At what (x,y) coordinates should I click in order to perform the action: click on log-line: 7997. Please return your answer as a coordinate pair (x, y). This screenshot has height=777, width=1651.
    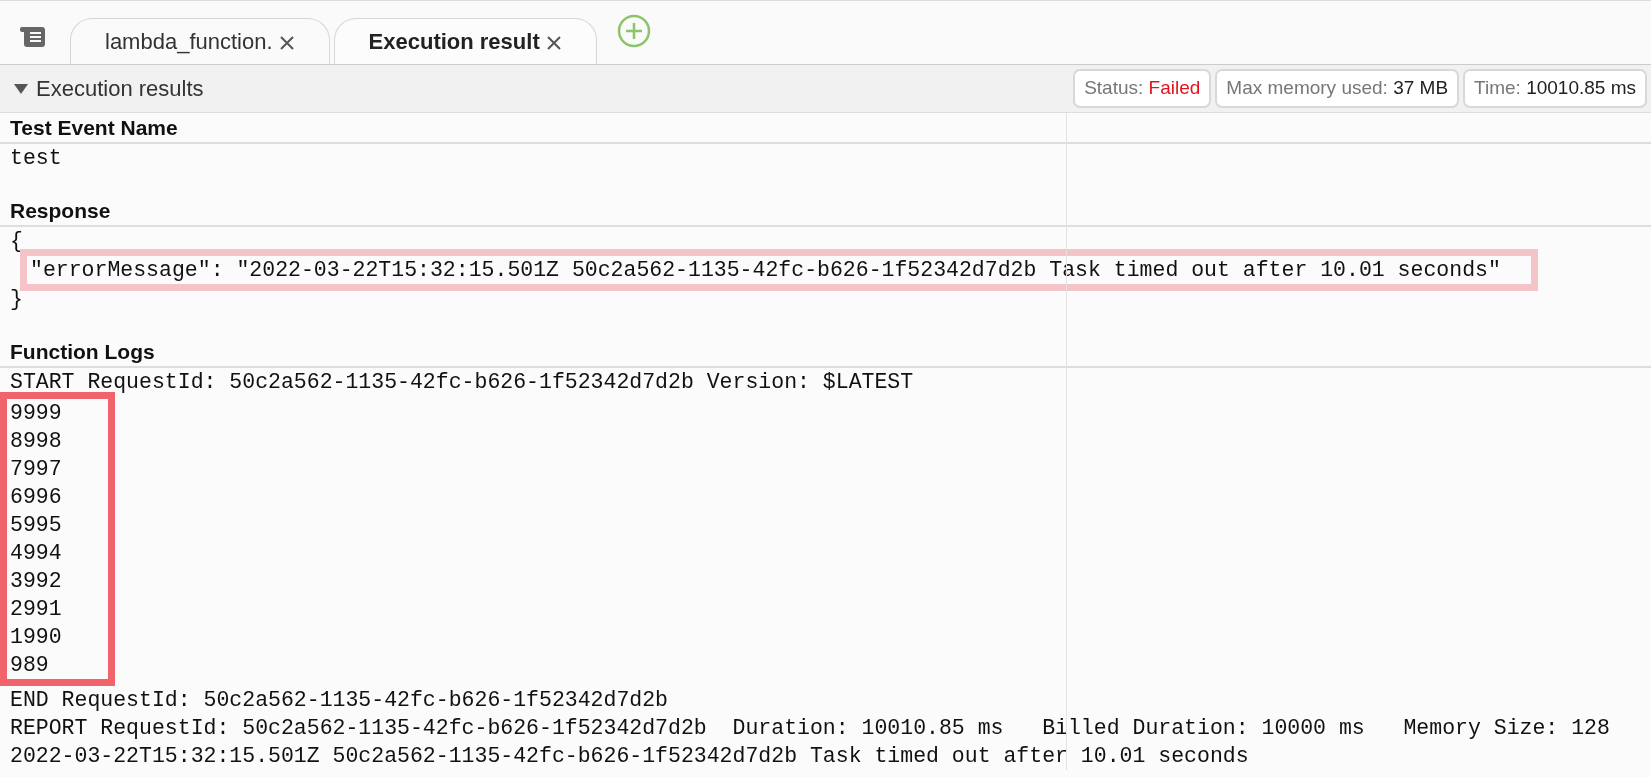
    Looking at the image, I should click on (35, 469).